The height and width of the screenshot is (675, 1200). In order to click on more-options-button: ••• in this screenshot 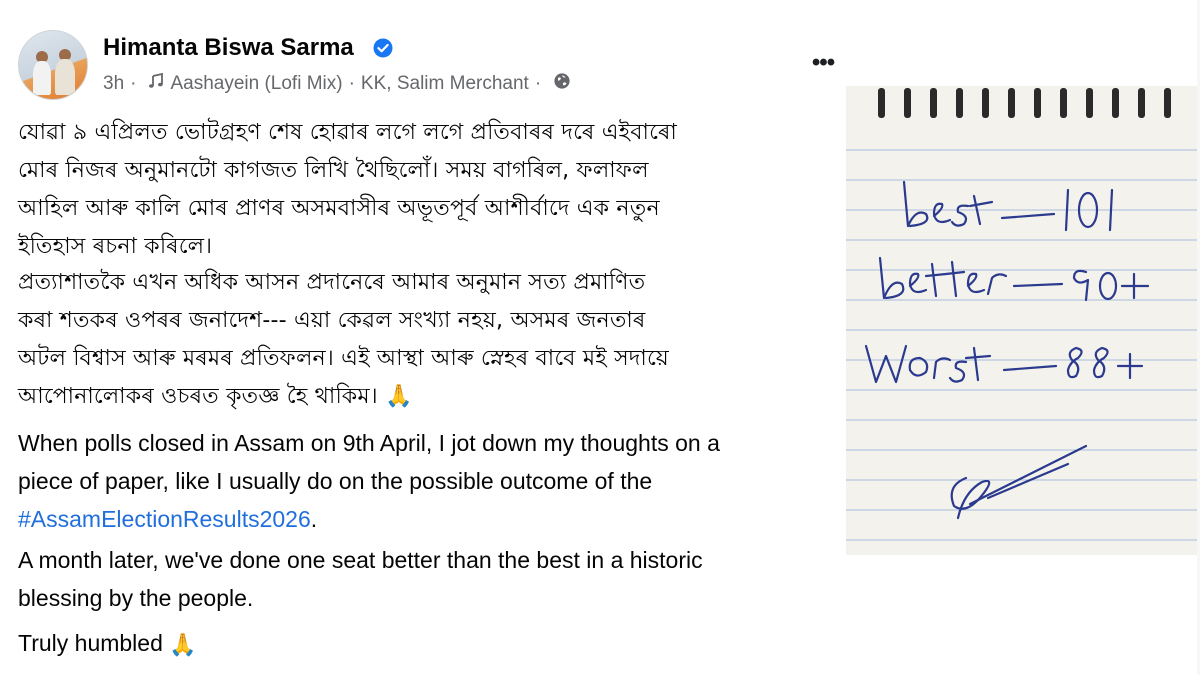, I will do `click(823, 63)`.